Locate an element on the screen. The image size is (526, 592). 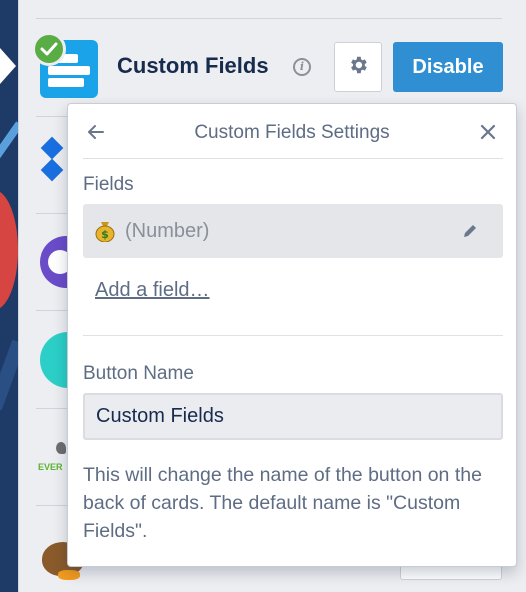
disable-button: Disable is located at coordinates (448, 67).